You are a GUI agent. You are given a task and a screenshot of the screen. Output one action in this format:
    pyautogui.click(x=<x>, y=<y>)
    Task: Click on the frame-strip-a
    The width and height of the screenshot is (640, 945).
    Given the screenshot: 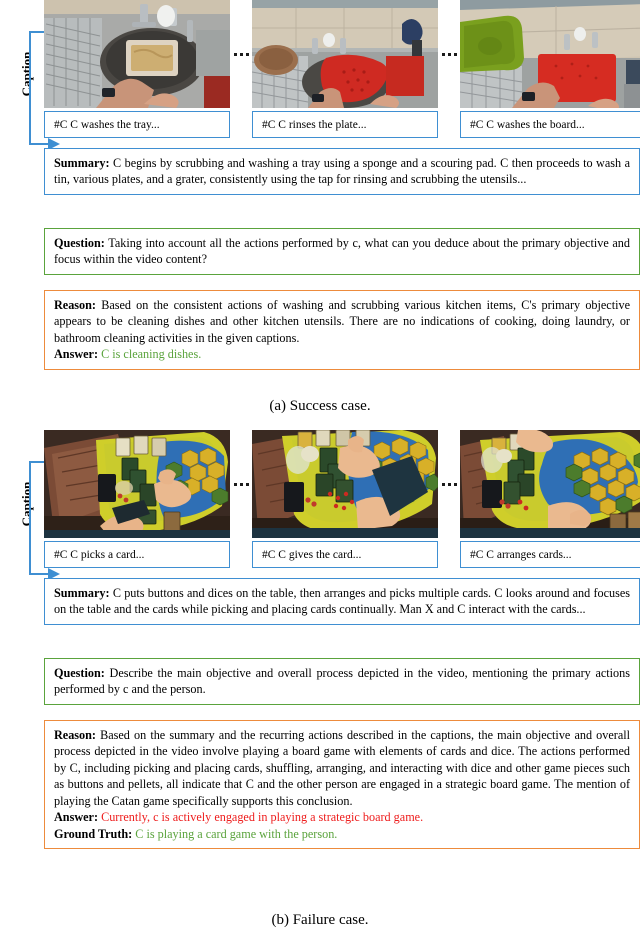 What is the action you would take?
    pyautogui.click(x=342, y=54)
    